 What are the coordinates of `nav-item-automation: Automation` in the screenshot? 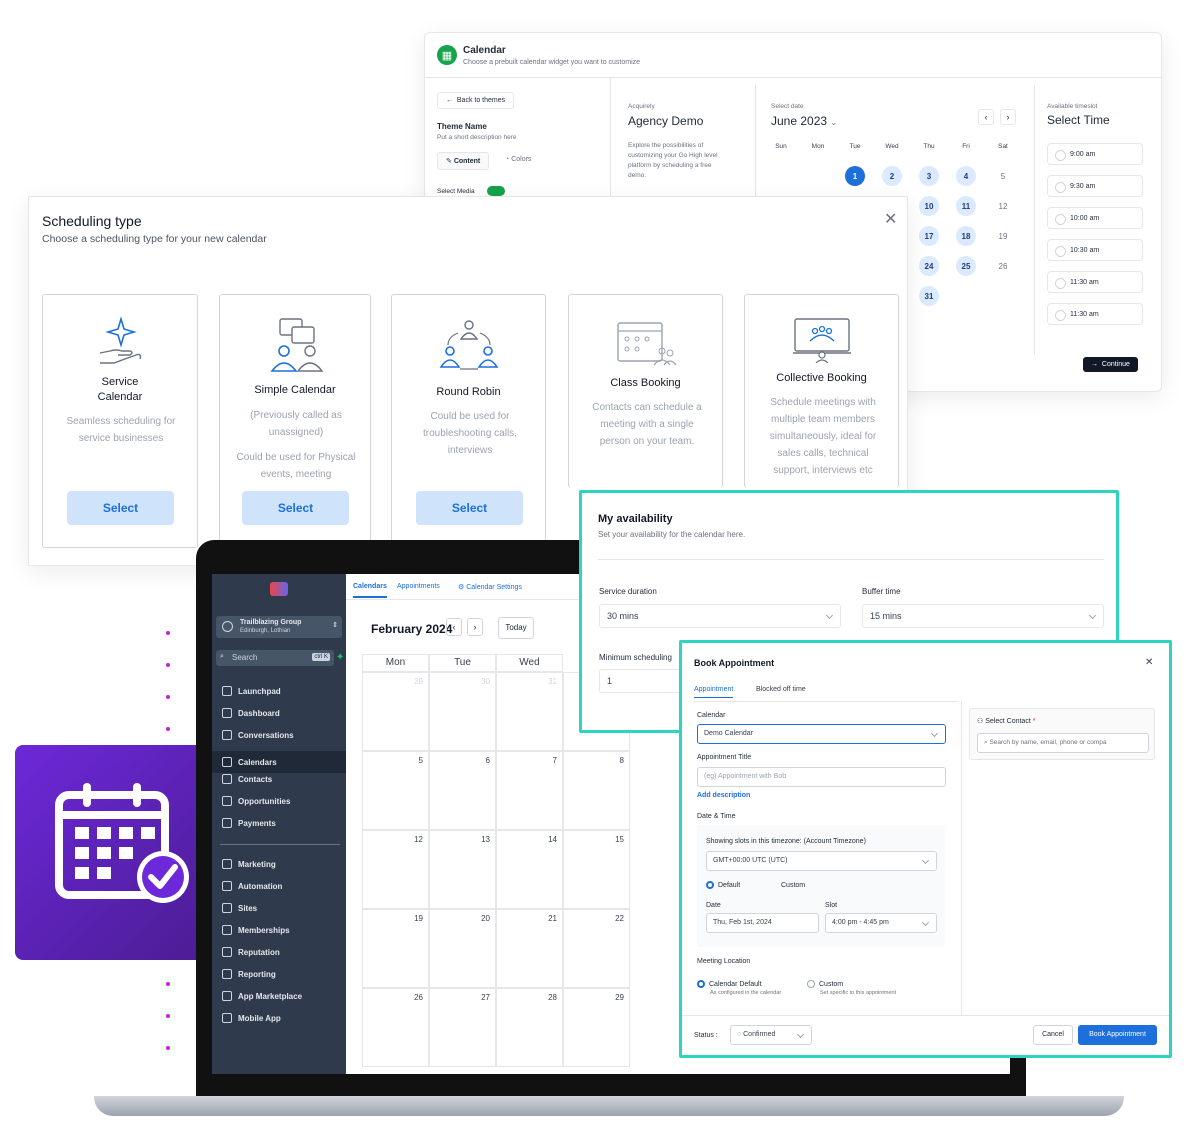 It's located at (252, 886).